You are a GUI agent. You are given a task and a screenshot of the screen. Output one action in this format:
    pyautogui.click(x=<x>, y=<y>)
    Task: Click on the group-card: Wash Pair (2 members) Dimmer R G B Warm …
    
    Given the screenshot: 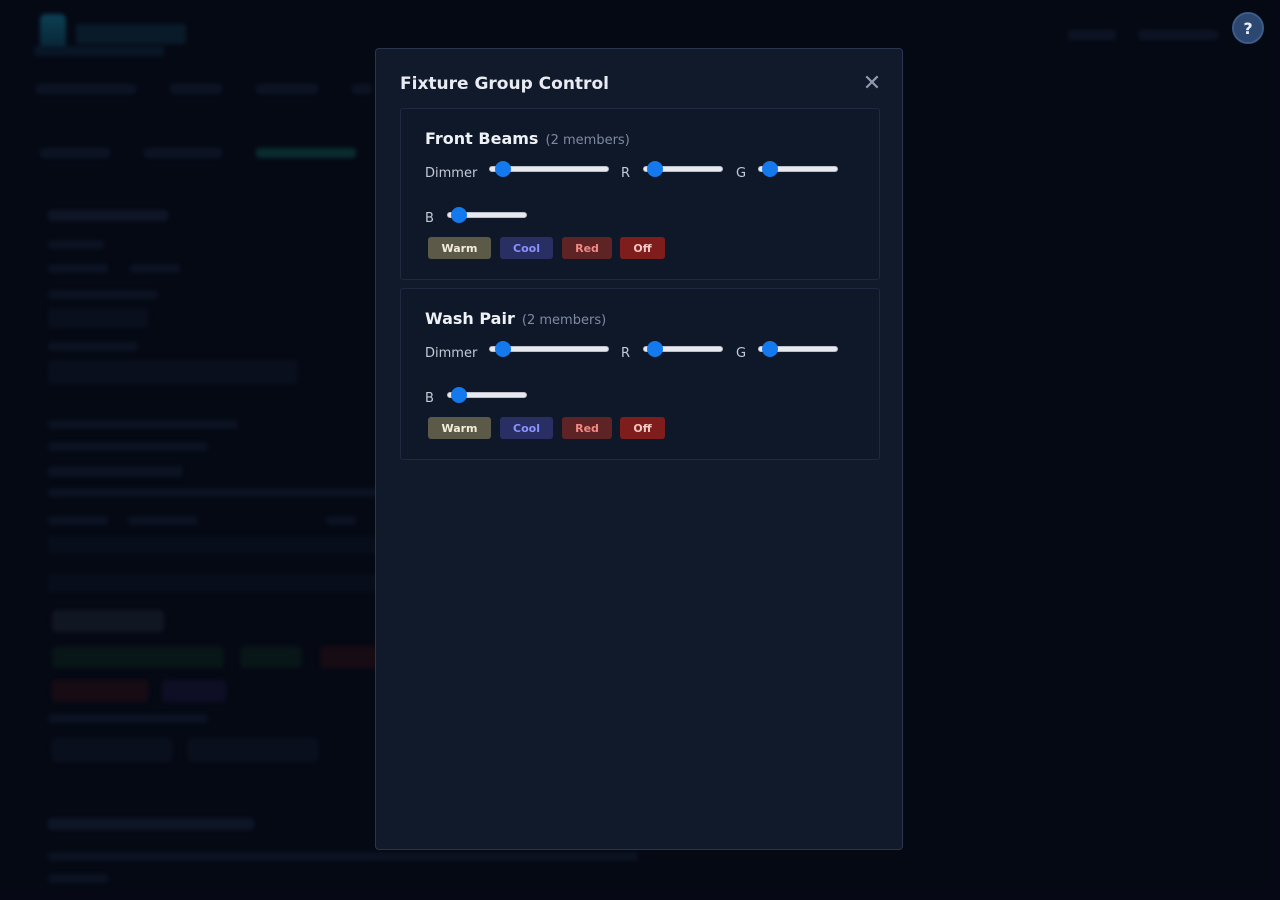 What is the action you would take?
    pyautogui.click(x=640, y=374)
    